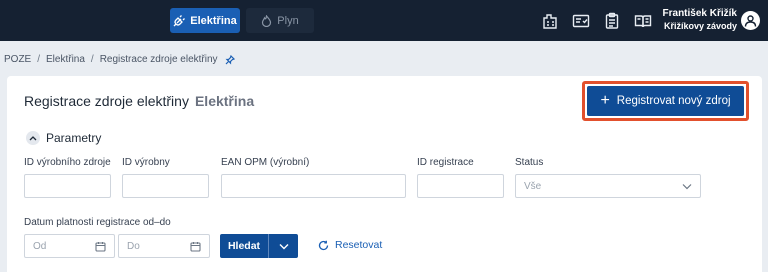  I want to click on tab-elektrina: Elektřina, so click(205, 20).